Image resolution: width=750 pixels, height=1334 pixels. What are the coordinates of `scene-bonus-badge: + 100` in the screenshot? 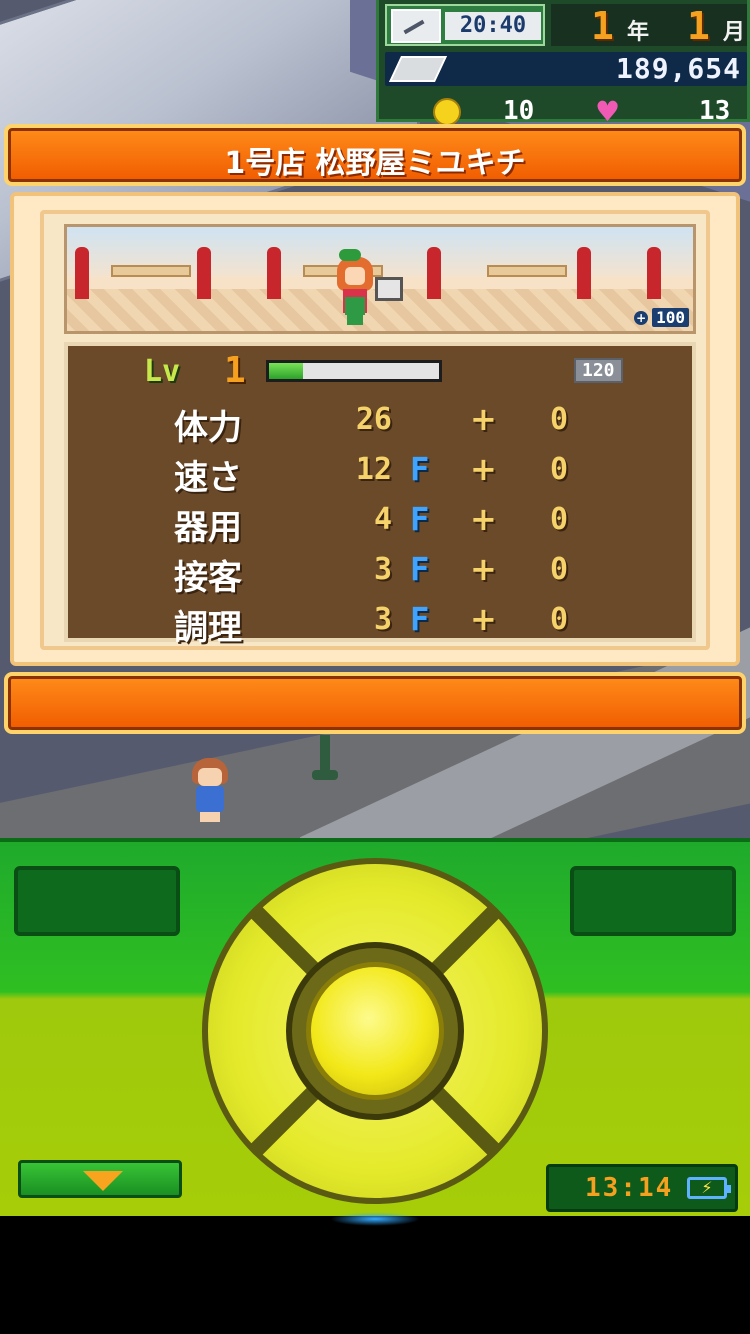 It's located at (661, 317).